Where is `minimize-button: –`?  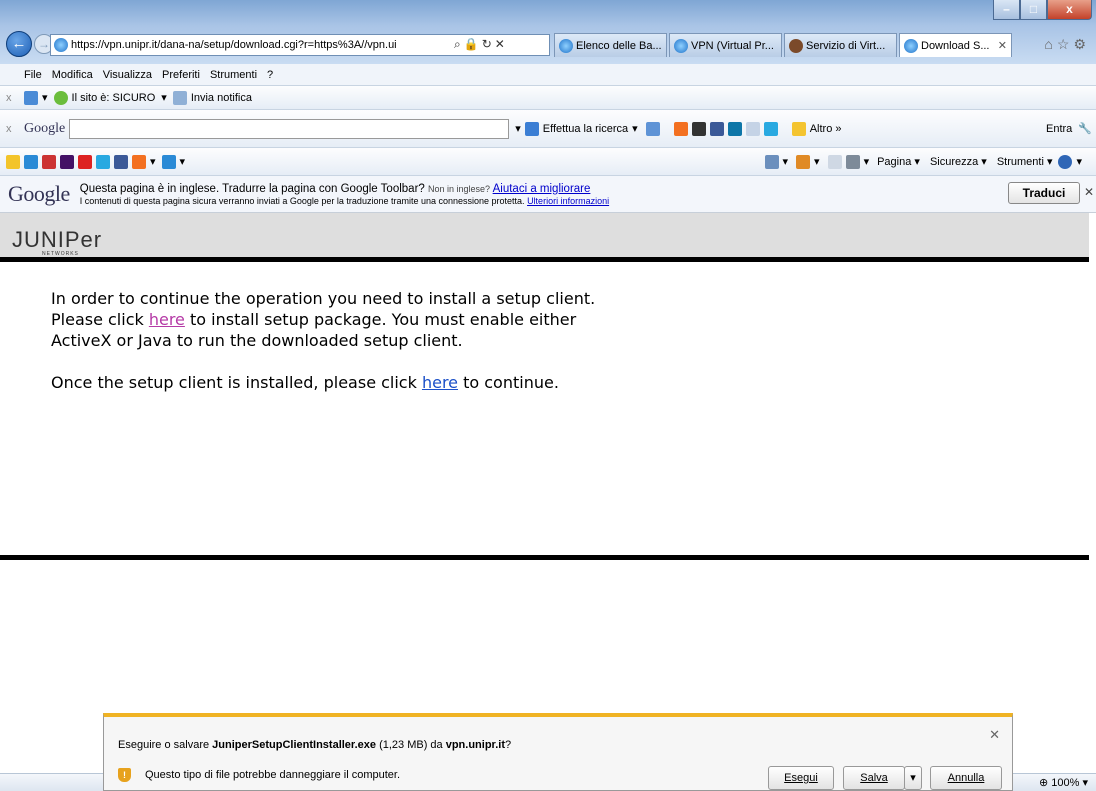
minimize-button: – is located at coordinates (1006, 10).